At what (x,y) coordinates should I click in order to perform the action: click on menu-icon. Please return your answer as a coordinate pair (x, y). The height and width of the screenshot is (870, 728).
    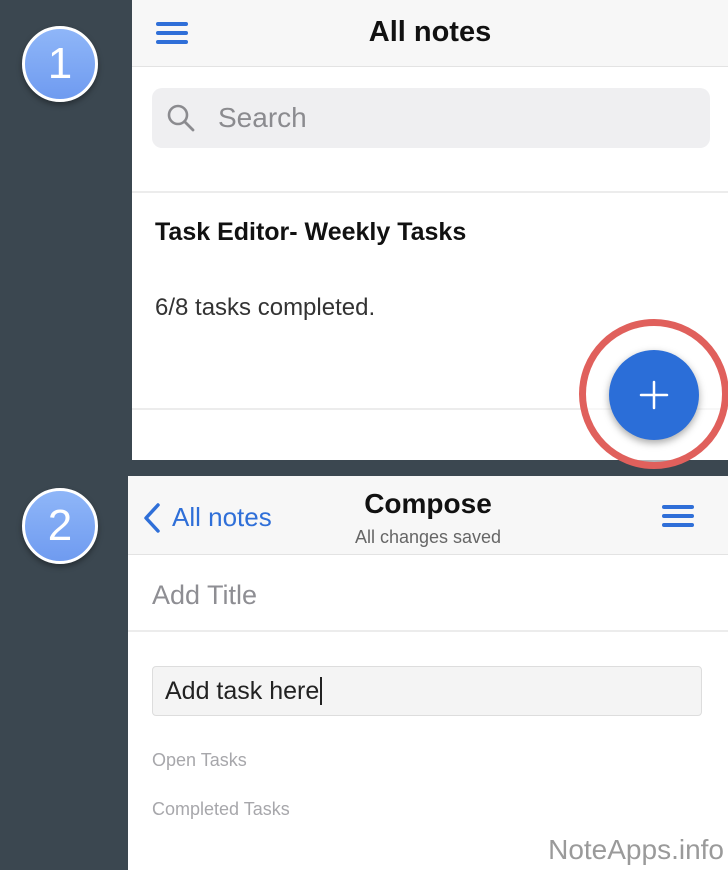
    Looking at the image, I should click on (678, 516).